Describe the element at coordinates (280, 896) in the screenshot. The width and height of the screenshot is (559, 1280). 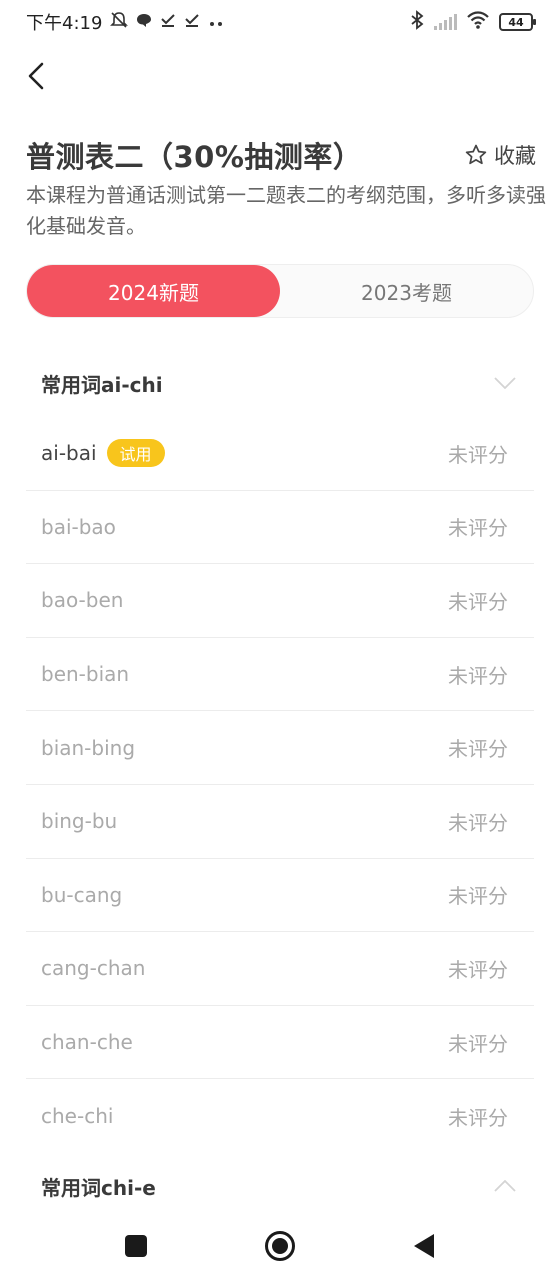
I see `list-item: bu-cang 未评分` at that location.